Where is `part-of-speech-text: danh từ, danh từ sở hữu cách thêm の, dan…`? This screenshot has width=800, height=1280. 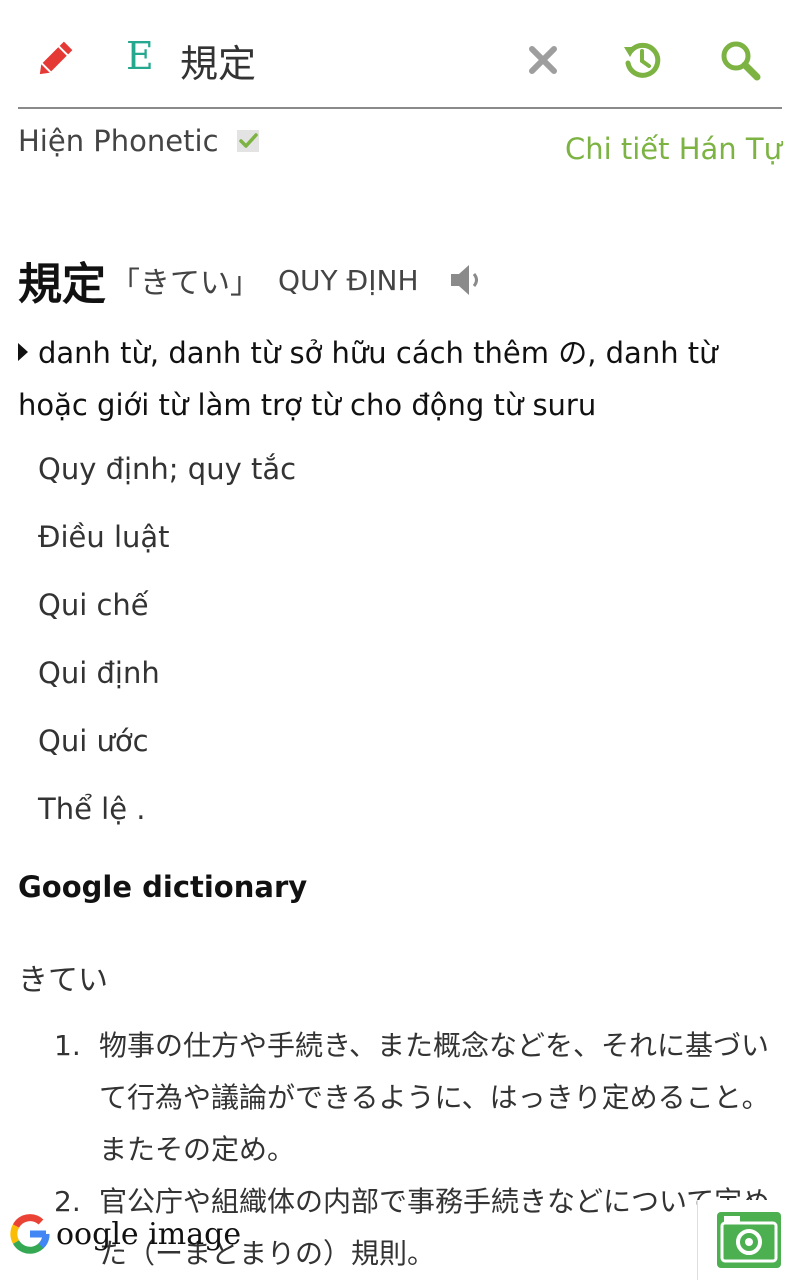 part-of-speech-text: danh từ, danh từ sở hữu cách thêm の, dan… is located at coordinates (368, 379).